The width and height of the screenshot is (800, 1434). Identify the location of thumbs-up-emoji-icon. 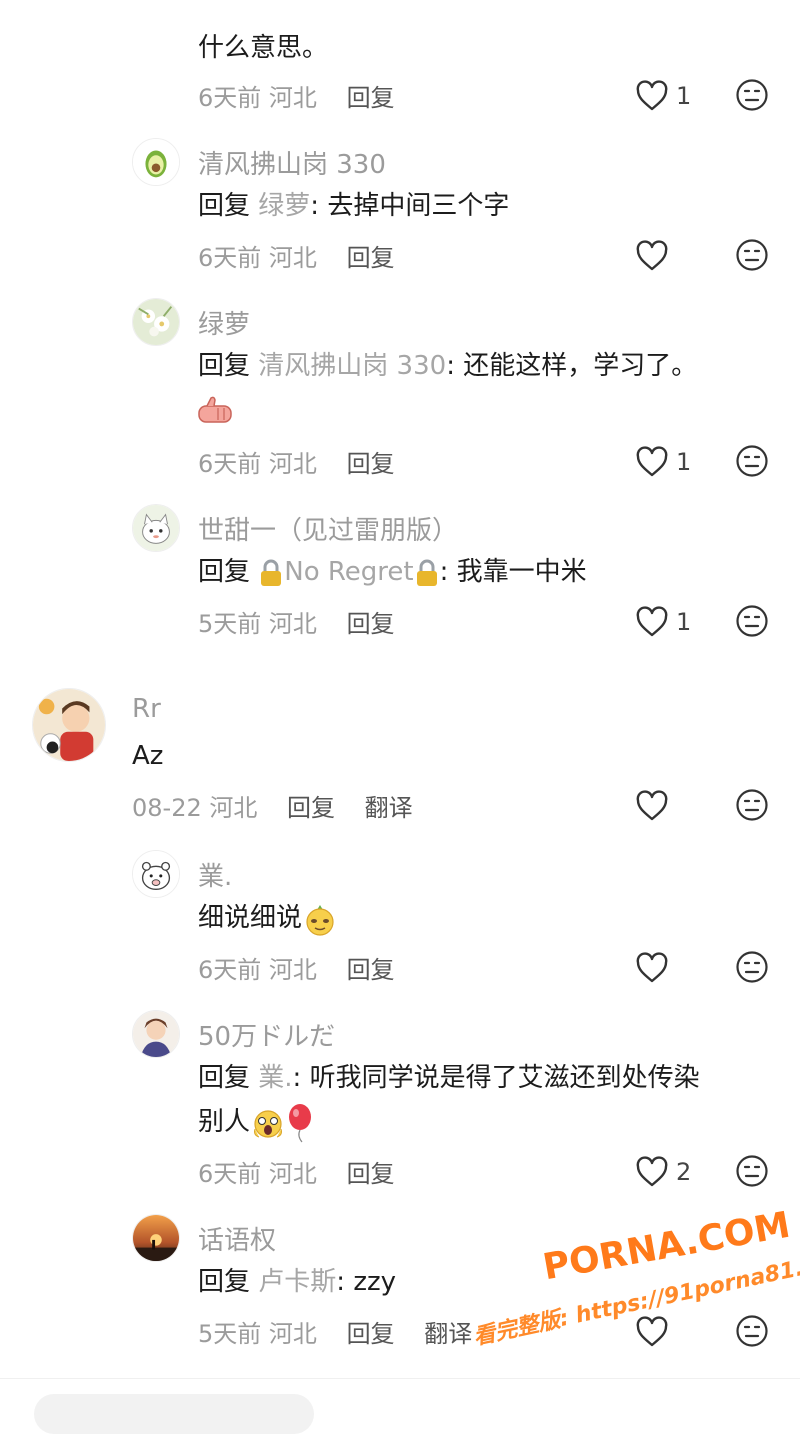
(215, 409).